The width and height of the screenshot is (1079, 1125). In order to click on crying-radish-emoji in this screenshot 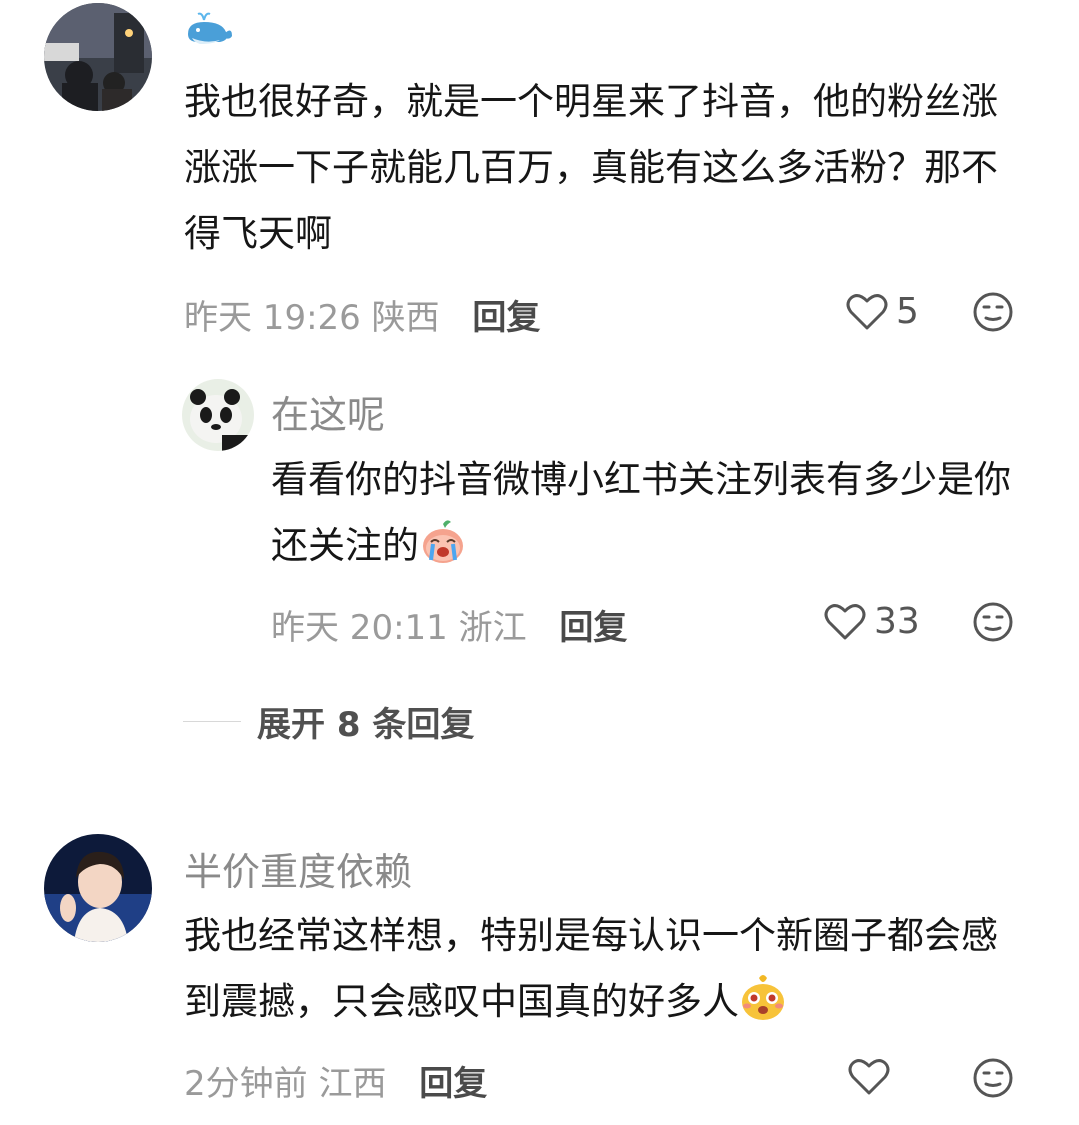, I will do `click(443, 541)`.